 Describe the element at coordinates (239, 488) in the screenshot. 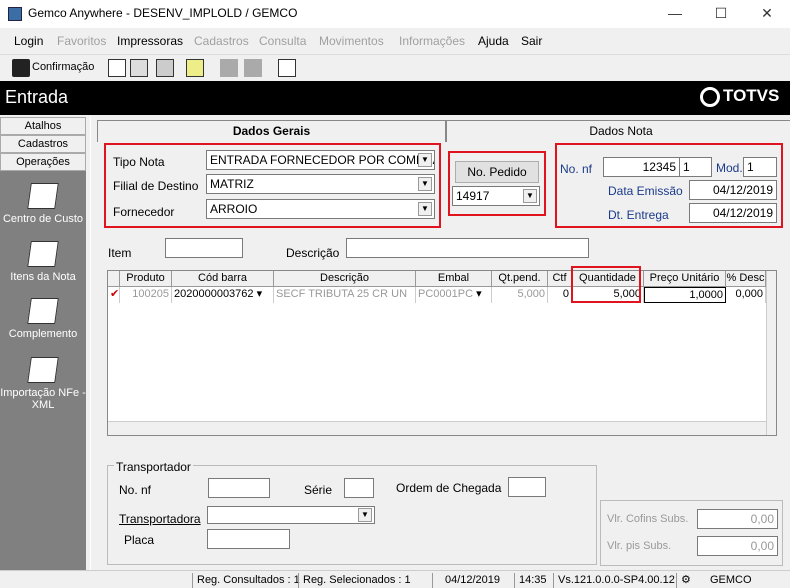

I see `transp-nf-input` at that location.